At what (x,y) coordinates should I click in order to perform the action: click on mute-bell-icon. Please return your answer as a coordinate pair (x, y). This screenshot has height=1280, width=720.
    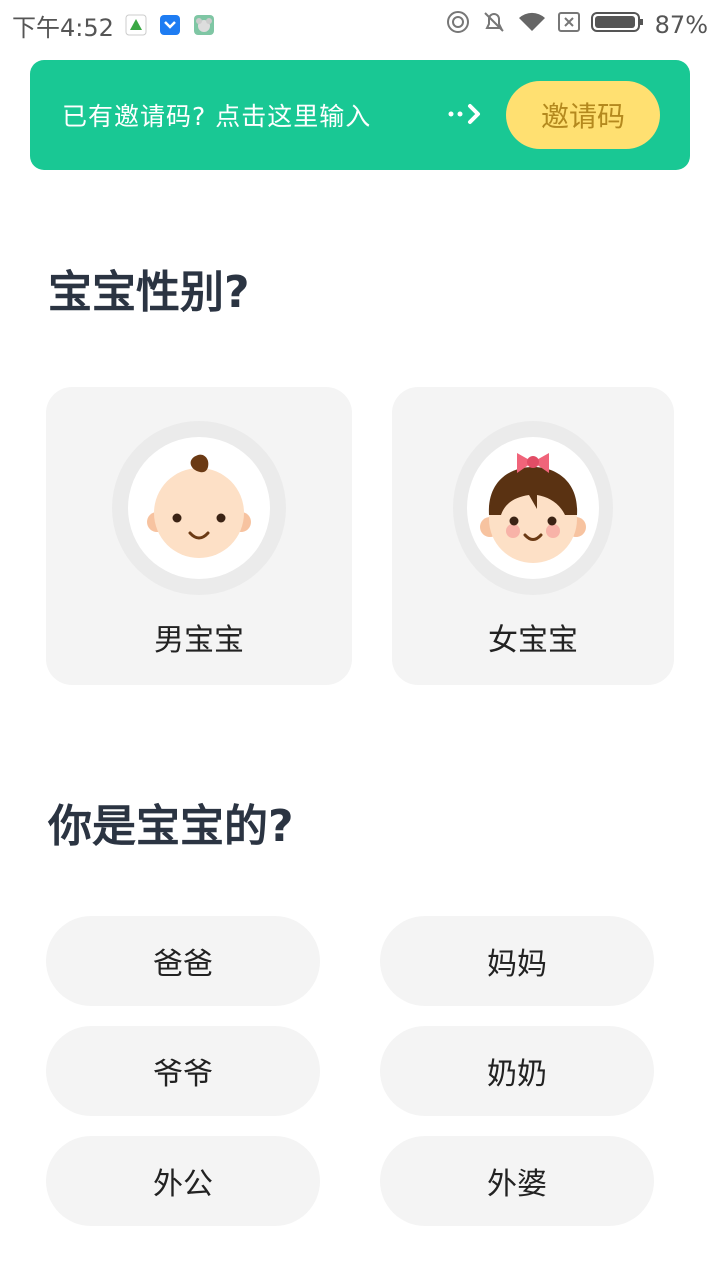
    Looking at the image, I should click on (494, 25).